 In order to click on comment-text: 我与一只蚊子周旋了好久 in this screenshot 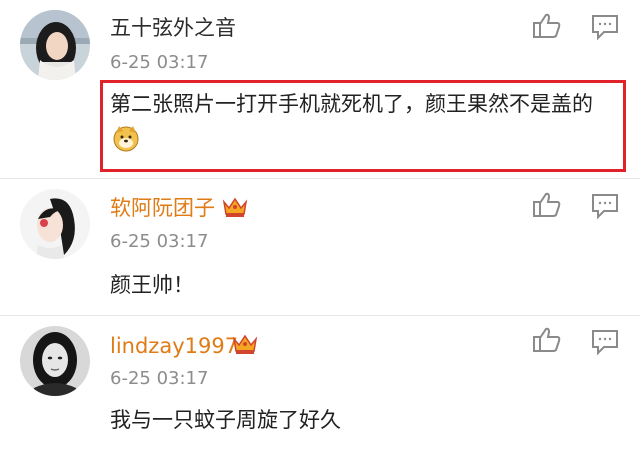, I will do `click(225, 420)`.